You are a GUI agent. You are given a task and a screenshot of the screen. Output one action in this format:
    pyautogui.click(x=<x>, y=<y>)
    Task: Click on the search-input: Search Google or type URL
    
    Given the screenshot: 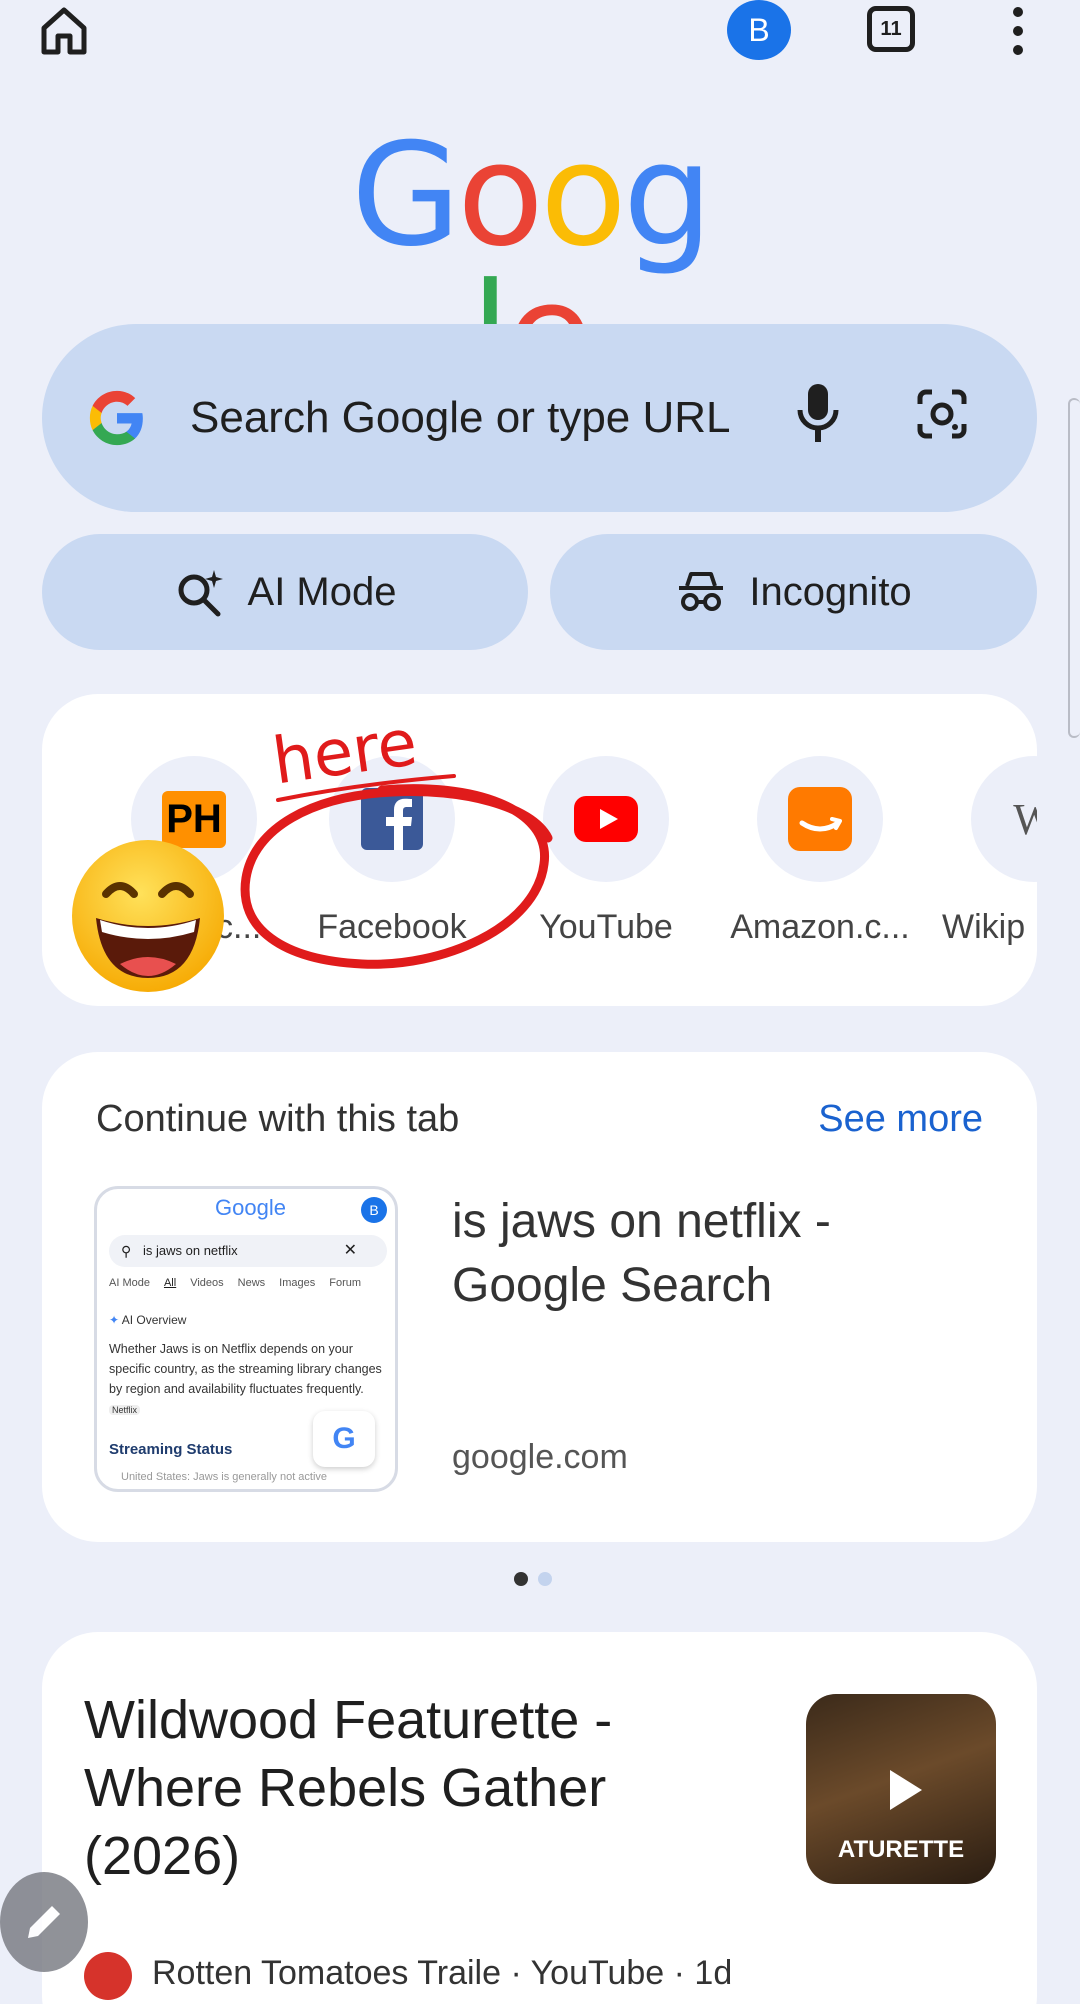 What is the action you would take?
    pyautogui.click(x=460, y=418)
    